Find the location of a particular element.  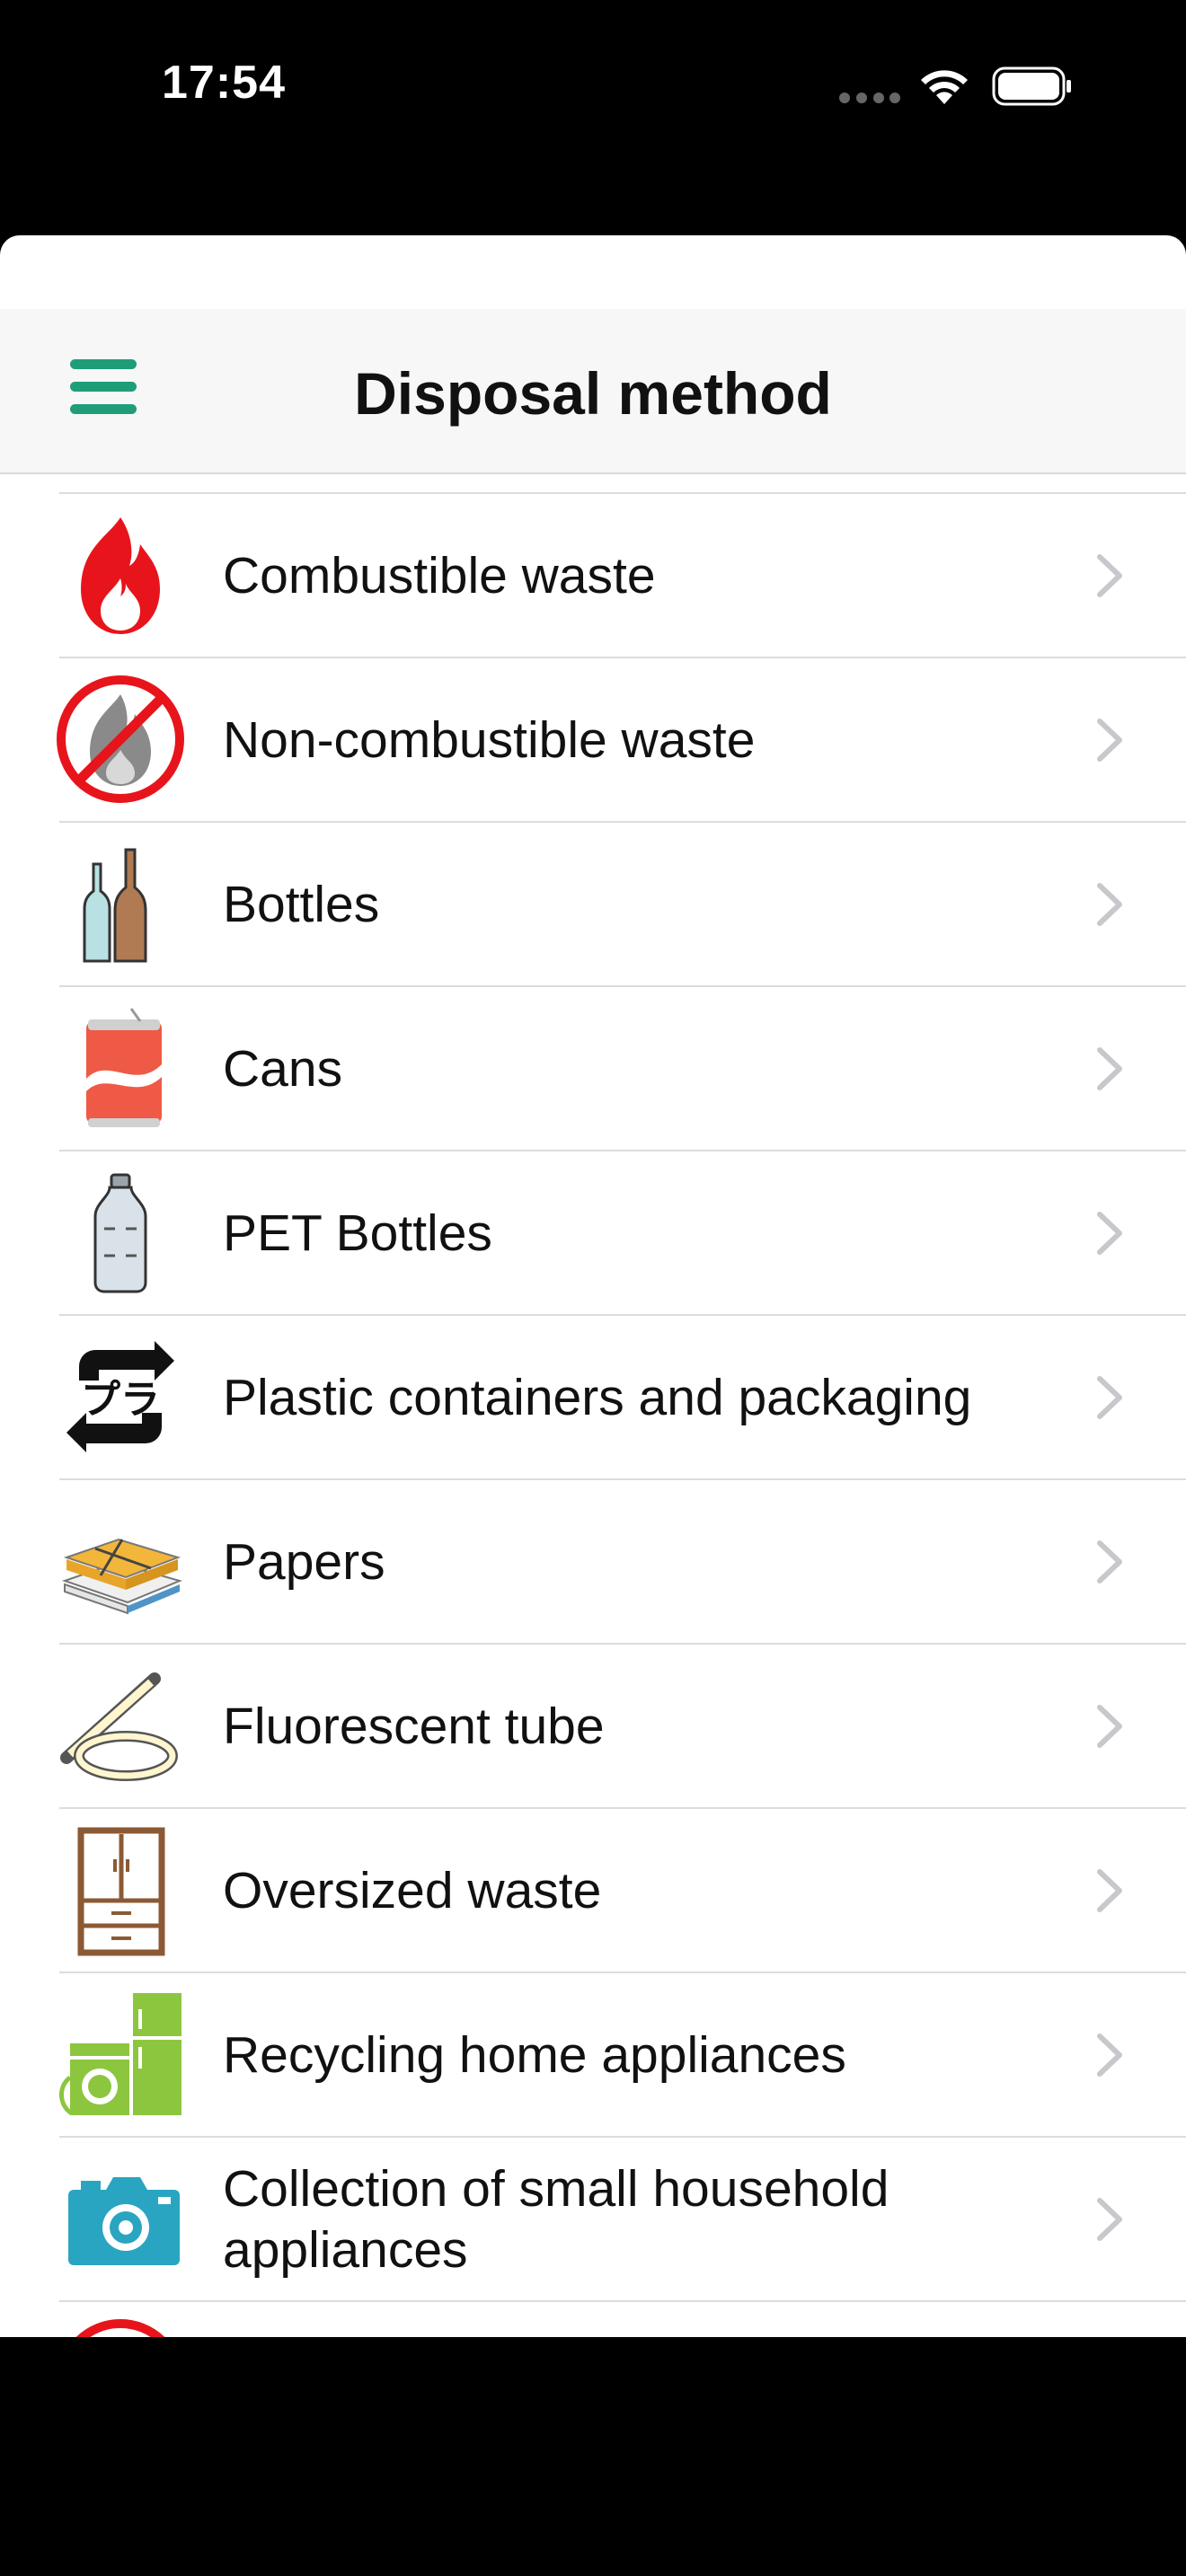

list-item-label: Cans is located at coordinates (283, 1068).